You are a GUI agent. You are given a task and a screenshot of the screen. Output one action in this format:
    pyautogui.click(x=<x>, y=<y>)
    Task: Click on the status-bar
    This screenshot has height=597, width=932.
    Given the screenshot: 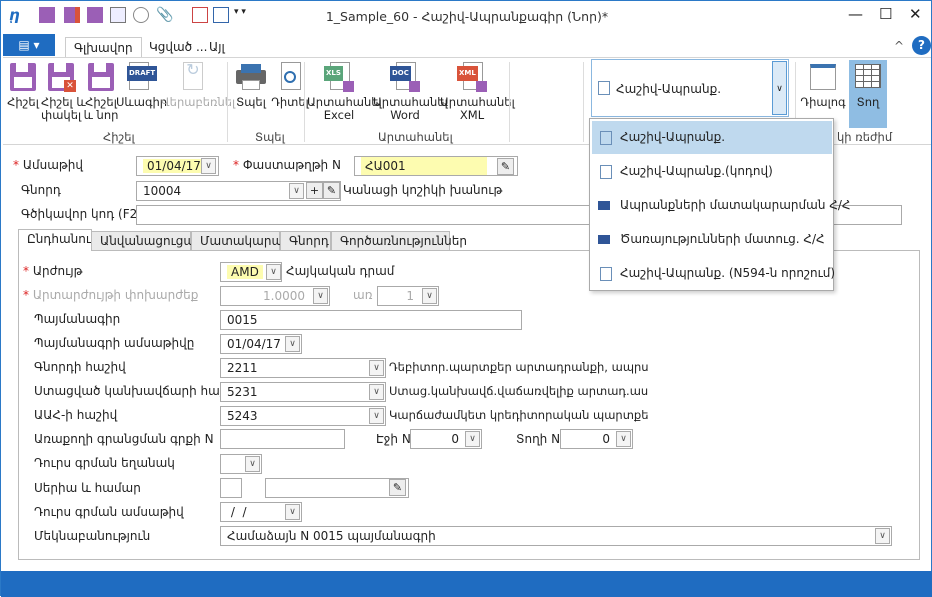 What is the action you would take?
    pyautogui.click(x=466, y=584)
    